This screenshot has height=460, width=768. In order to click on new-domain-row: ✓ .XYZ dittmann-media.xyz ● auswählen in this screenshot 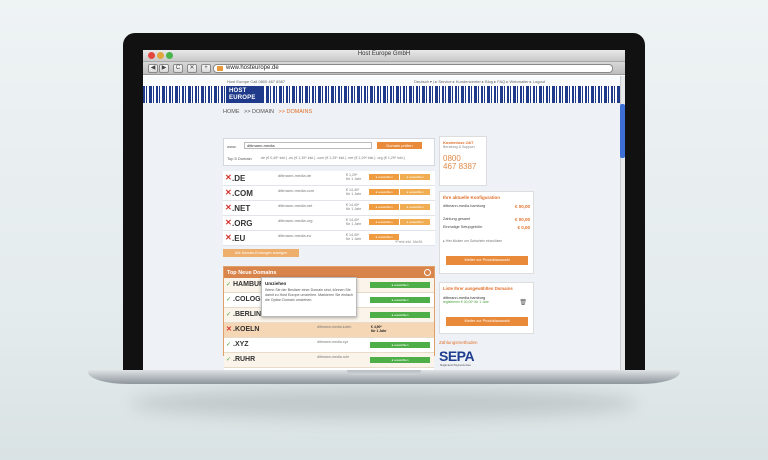, I will do `click(329, 345)`.